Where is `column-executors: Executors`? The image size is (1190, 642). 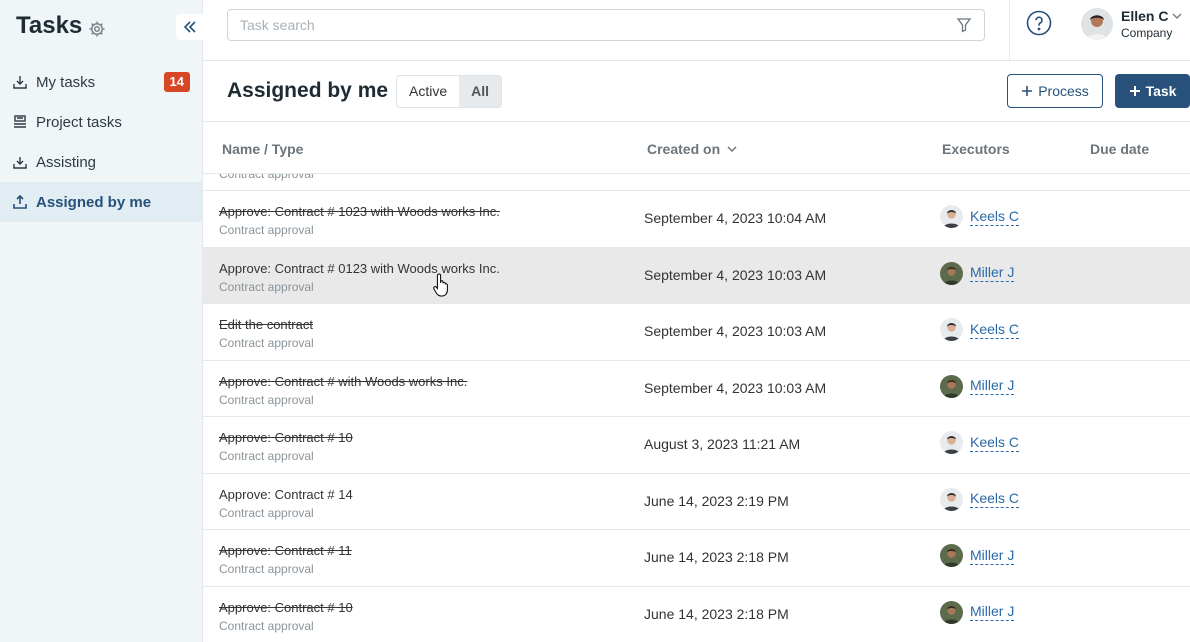 column-executors: Executors is located at coordinates (976, 149).